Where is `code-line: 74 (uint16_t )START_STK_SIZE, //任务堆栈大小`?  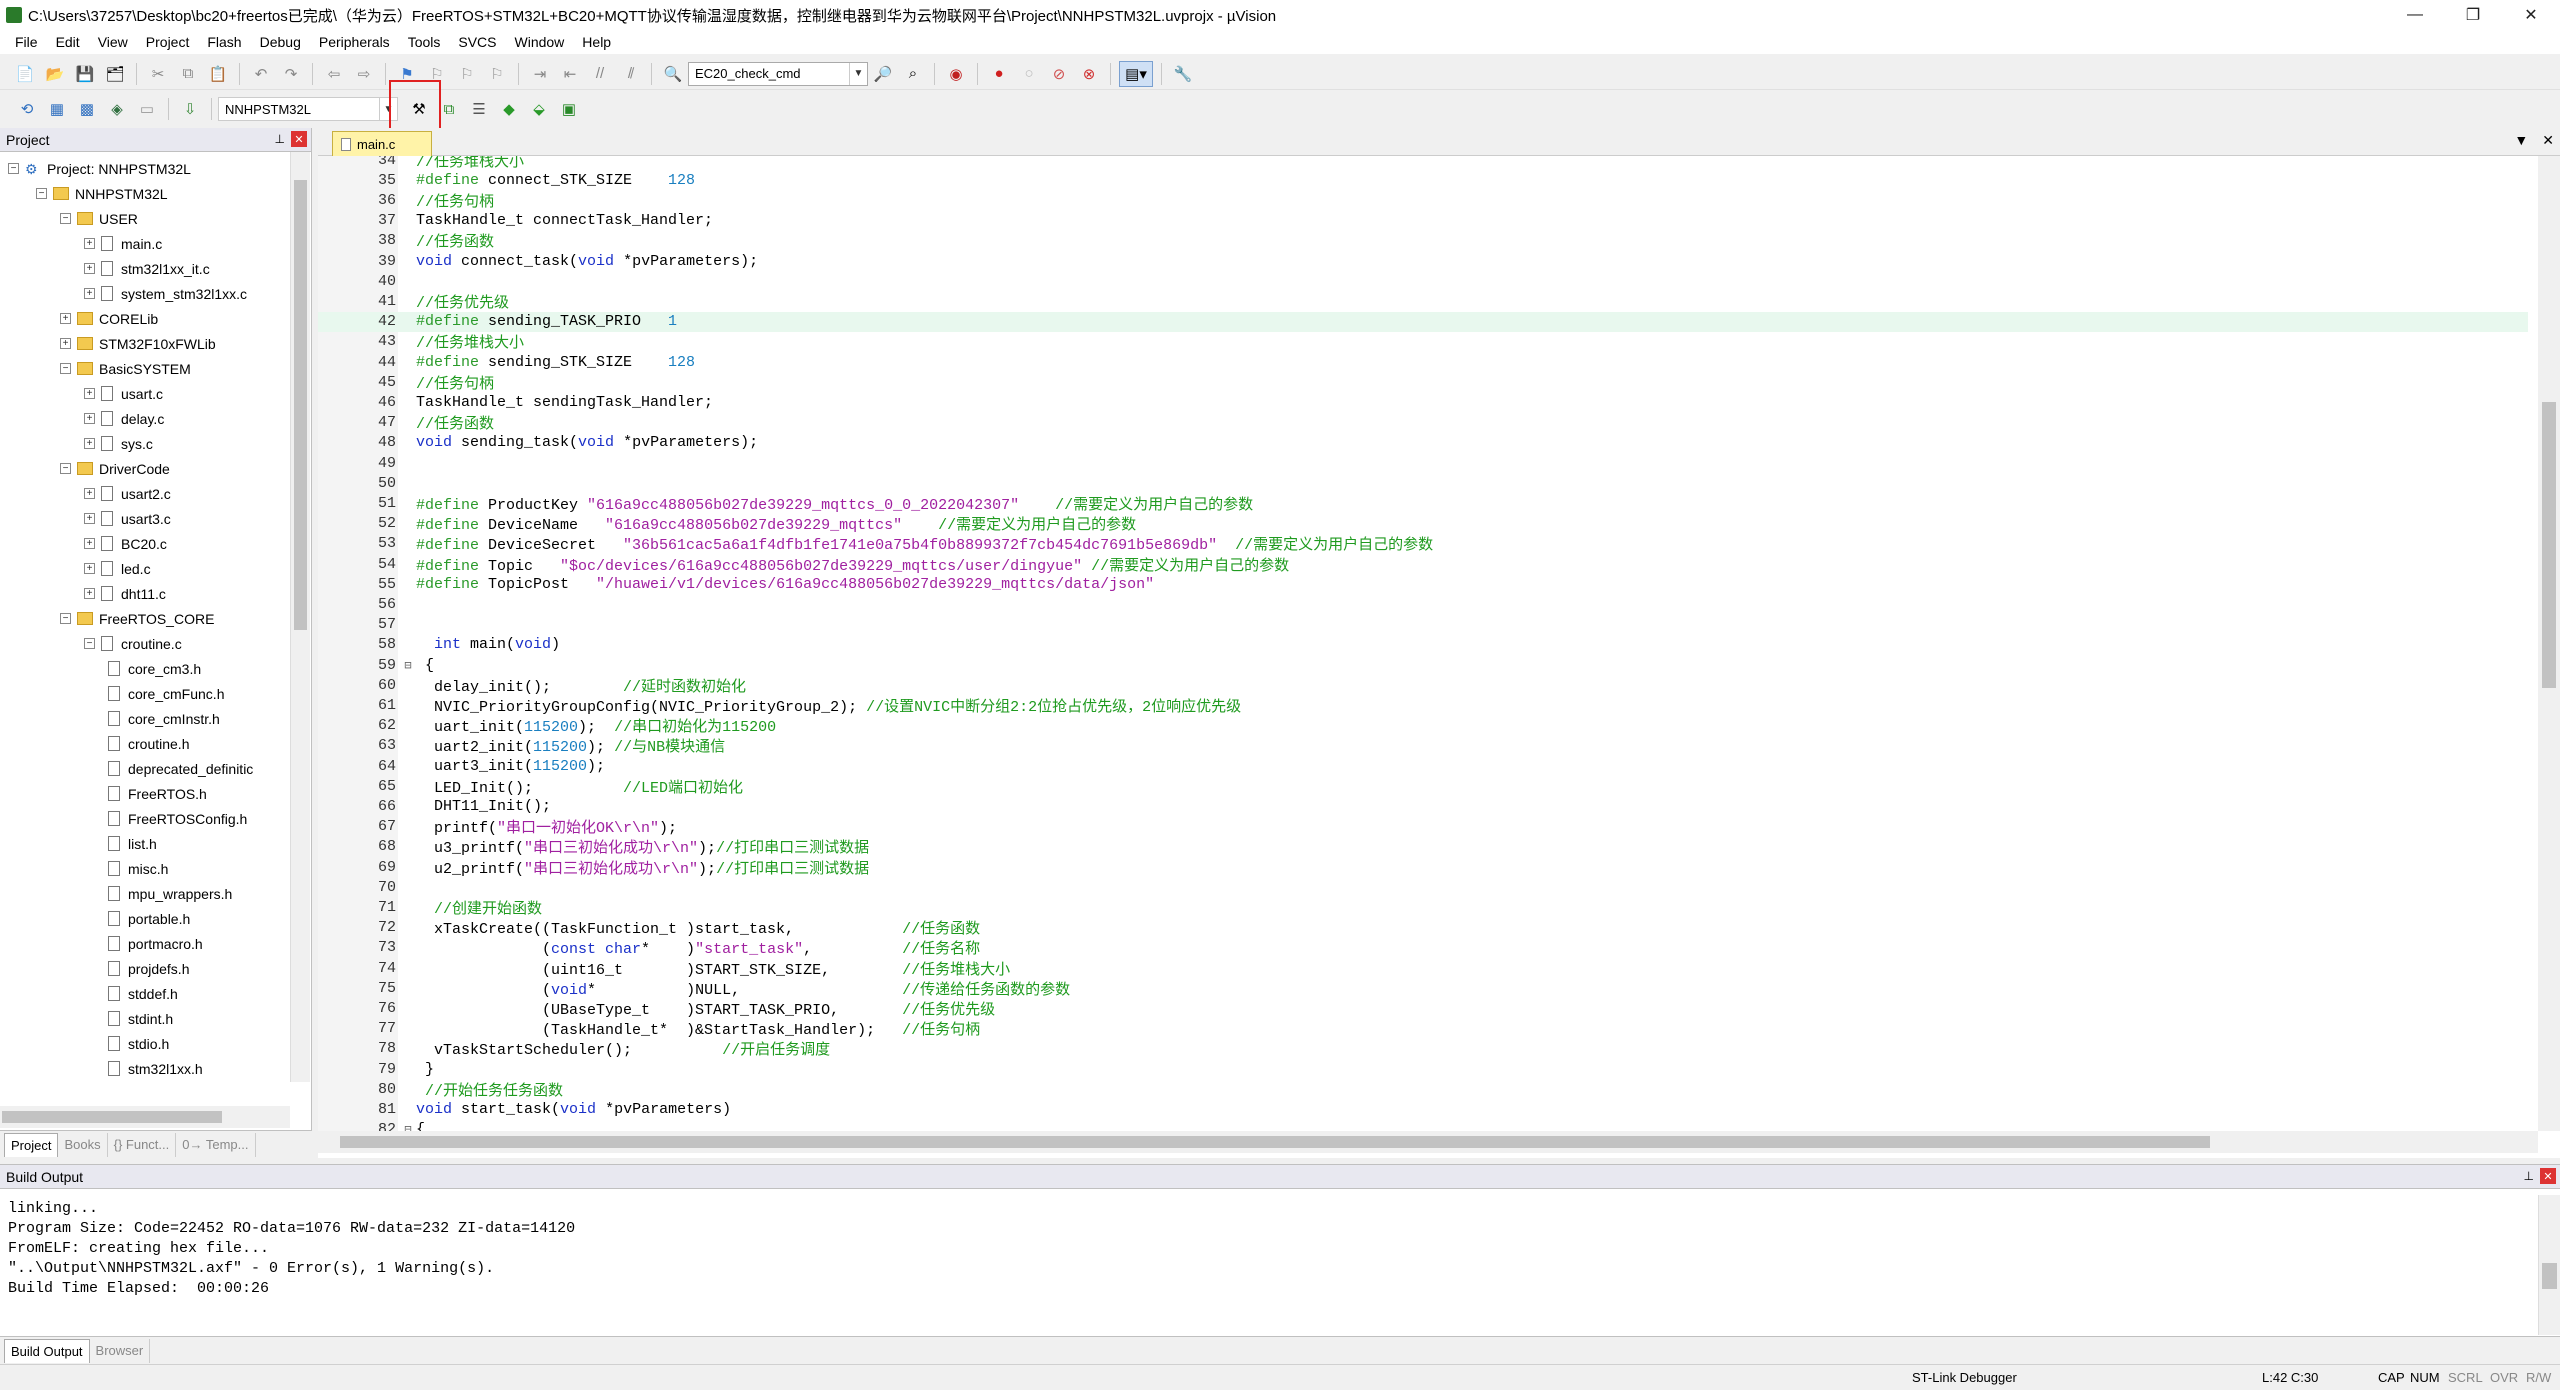 code-line: 74 (uint16_t )START_STK_SIZE, //任务堆栈大小 is located at coordinates (1423, 968).